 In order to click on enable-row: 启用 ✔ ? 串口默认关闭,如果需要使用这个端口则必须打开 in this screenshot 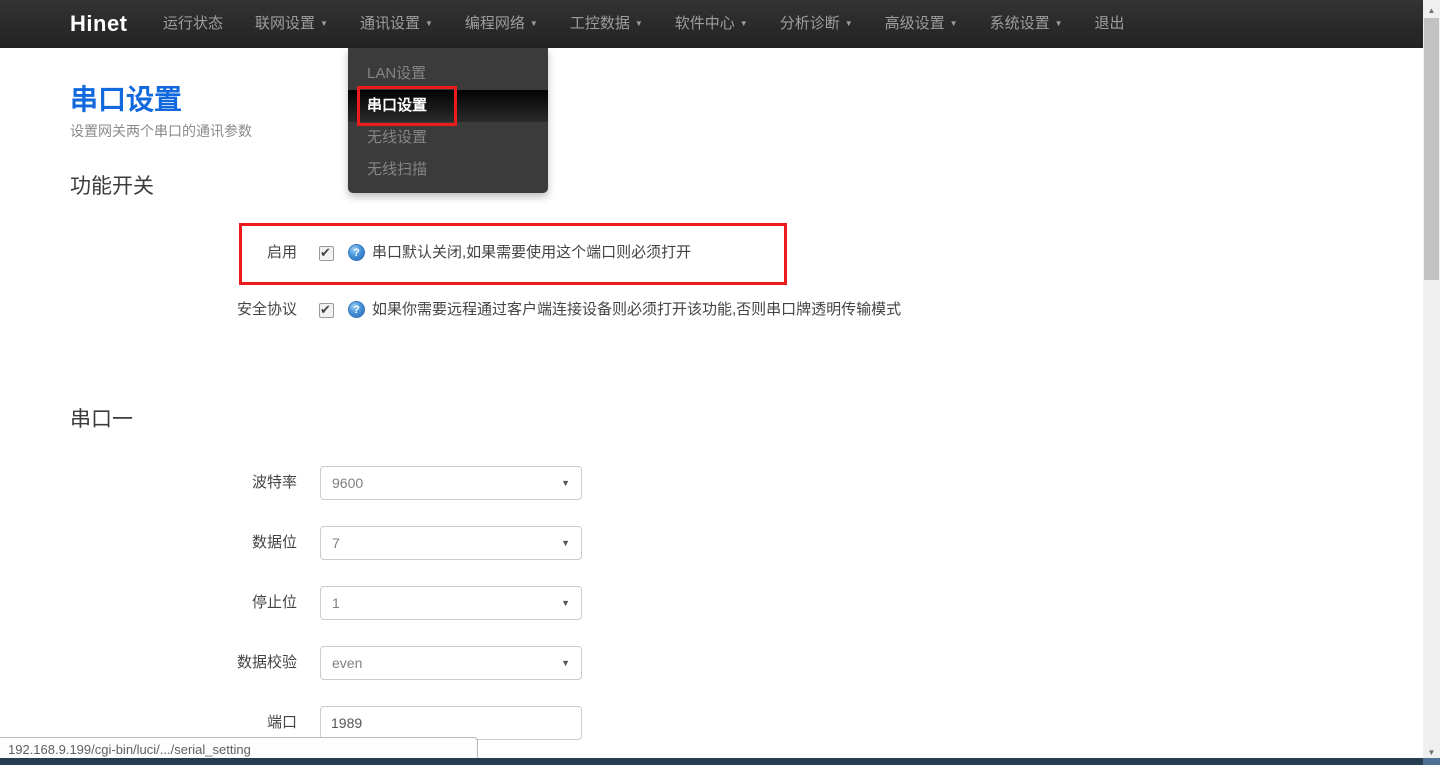, I will do `click(550, 253)`.